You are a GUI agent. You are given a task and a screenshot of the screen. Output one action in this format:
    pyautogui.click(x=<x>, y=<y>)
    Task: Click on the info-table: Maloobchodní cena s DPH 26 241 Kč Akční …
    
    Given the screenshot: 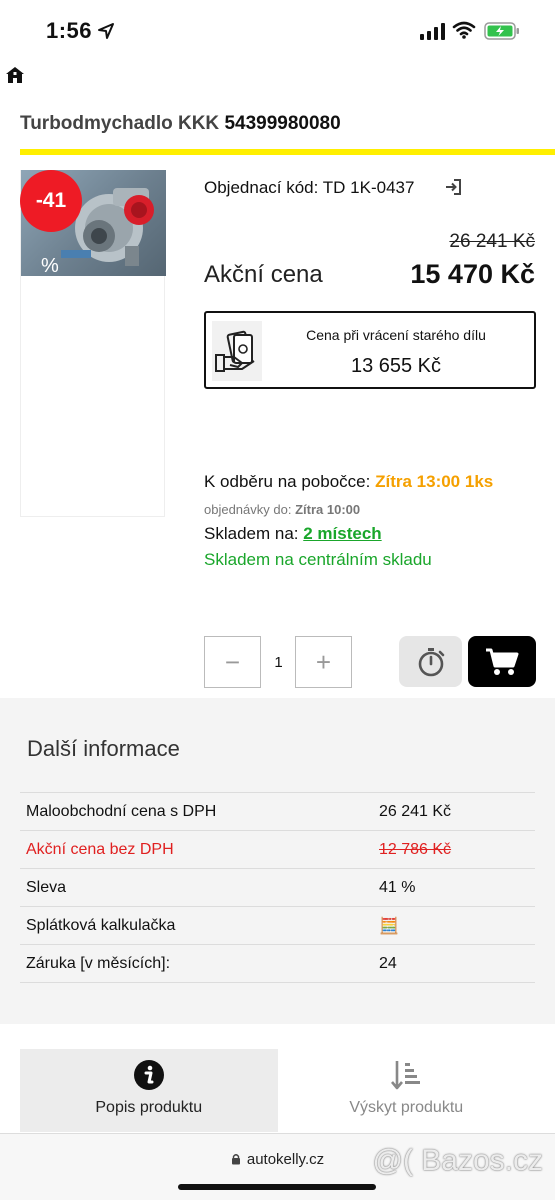 What is the action you would take?
    pyautogui.click(x=277, y=887)
    